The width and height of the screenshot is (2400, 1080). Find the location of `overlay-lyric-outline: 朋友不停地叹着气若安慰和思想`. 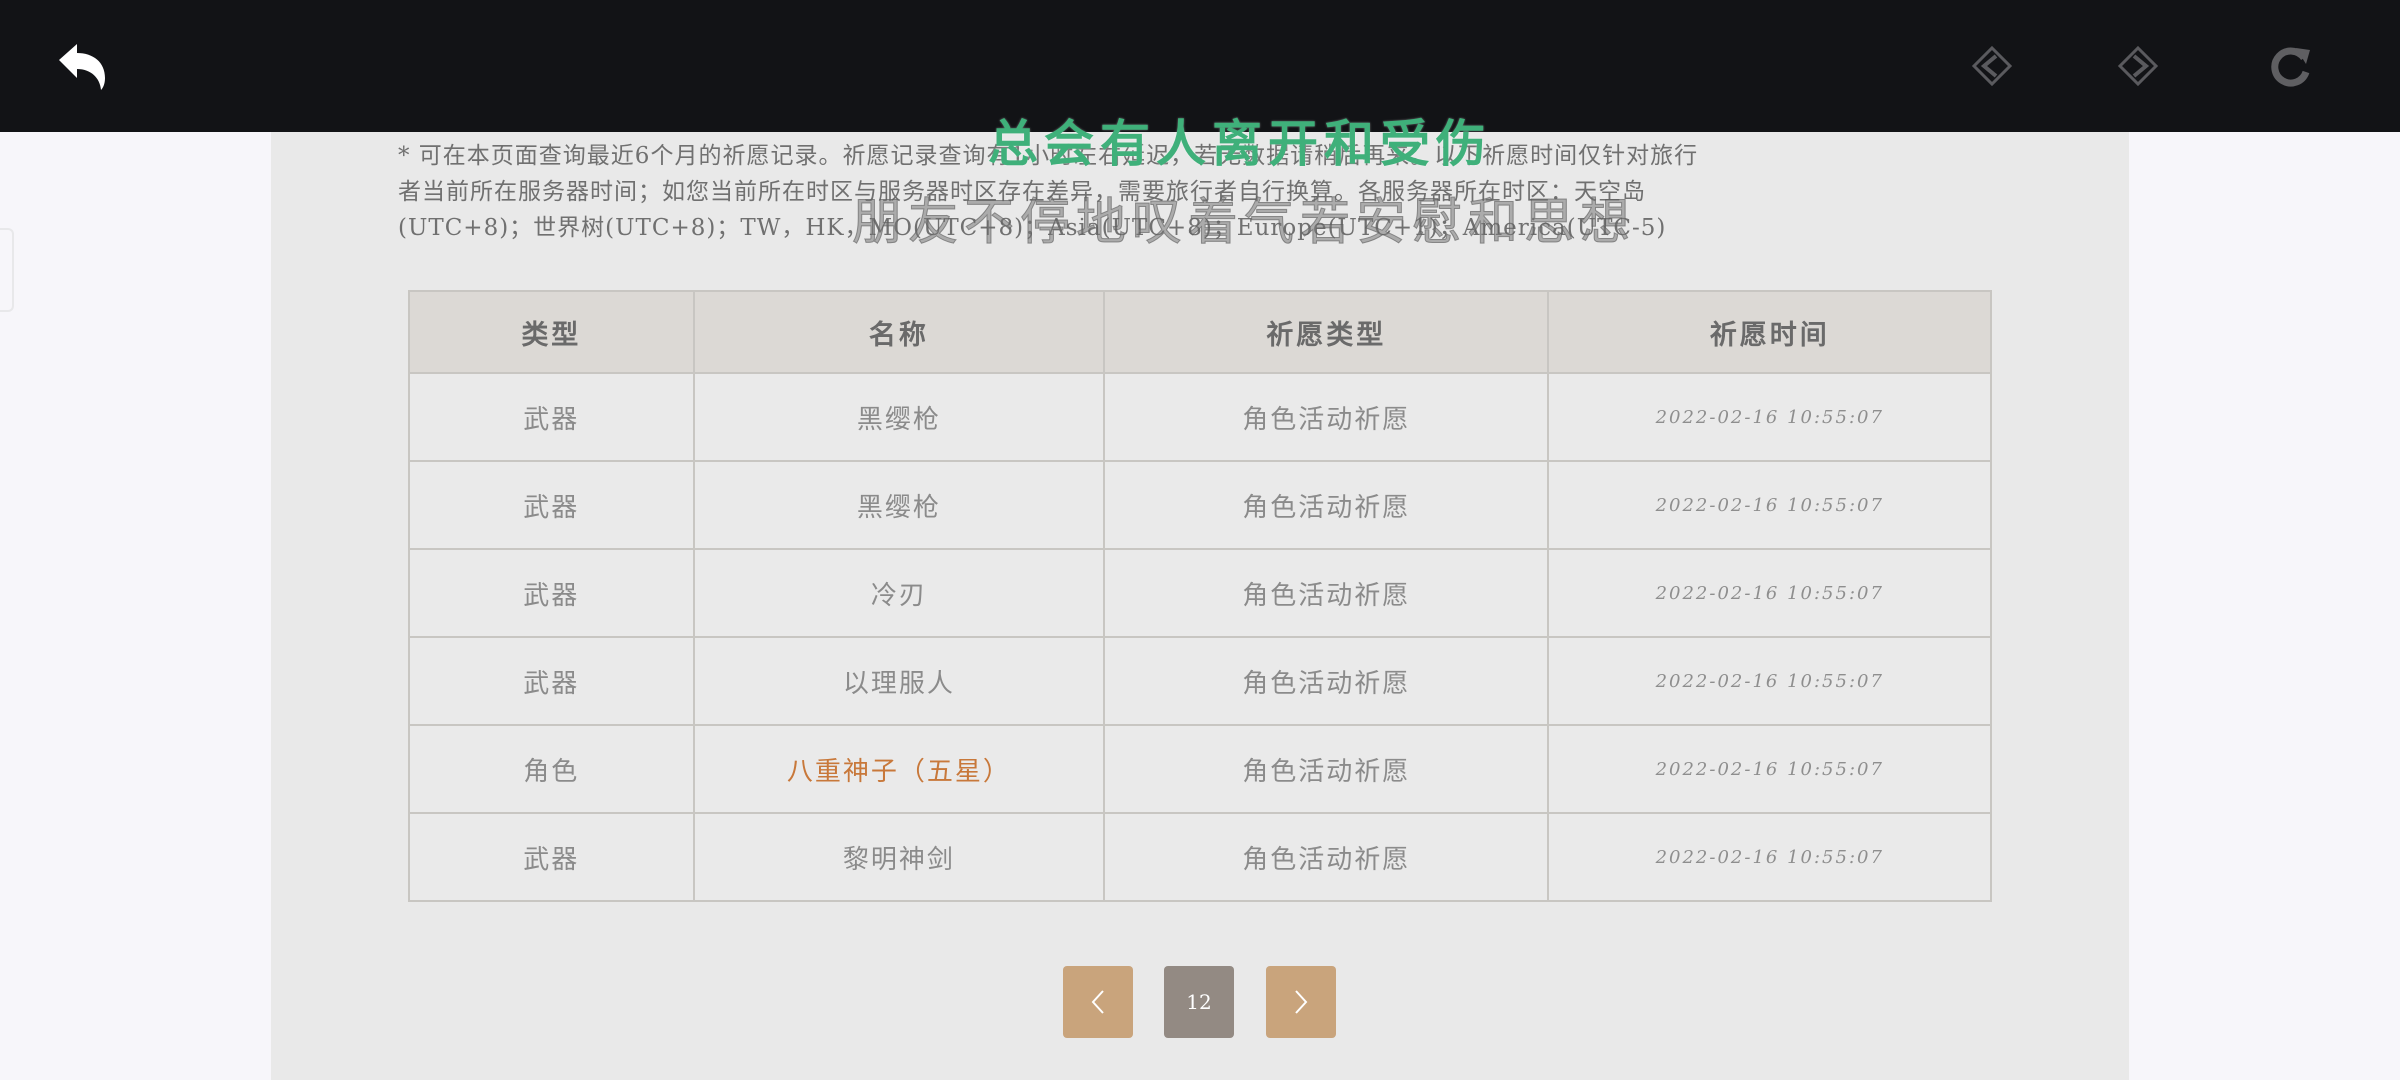

overlay-lyric-outline: 朋友不停地叹着气若安慰和思想 is located at coordinates (1244, 222).